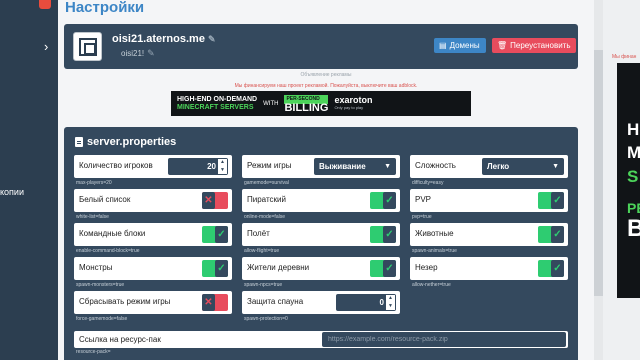 Image resolution: width=640 pixels, height=360 pixels. I want to click on server-address: oisi21.aternos.me ✎, so click(164, 39).